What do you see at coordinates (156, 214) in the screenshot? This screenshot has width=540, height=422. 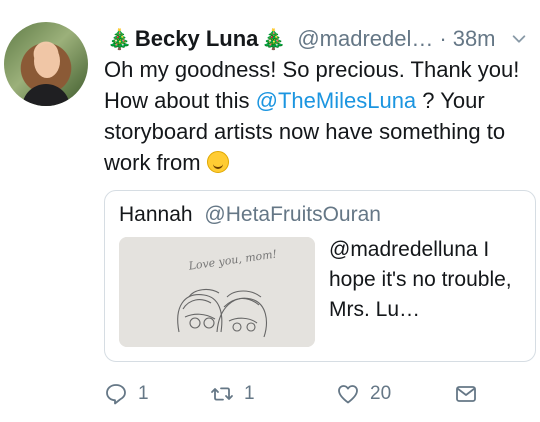 I see `quoted-author-name: Hannah` at bounding box center [156, 214].